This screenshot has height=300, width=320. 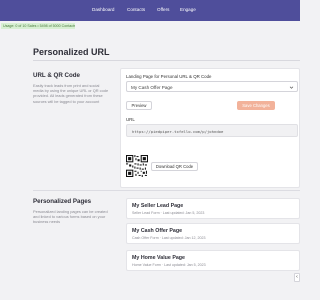 I want to click on url-field: https://piedpiper.txfello.com/p/johndoe, so click(x=212, y=130).